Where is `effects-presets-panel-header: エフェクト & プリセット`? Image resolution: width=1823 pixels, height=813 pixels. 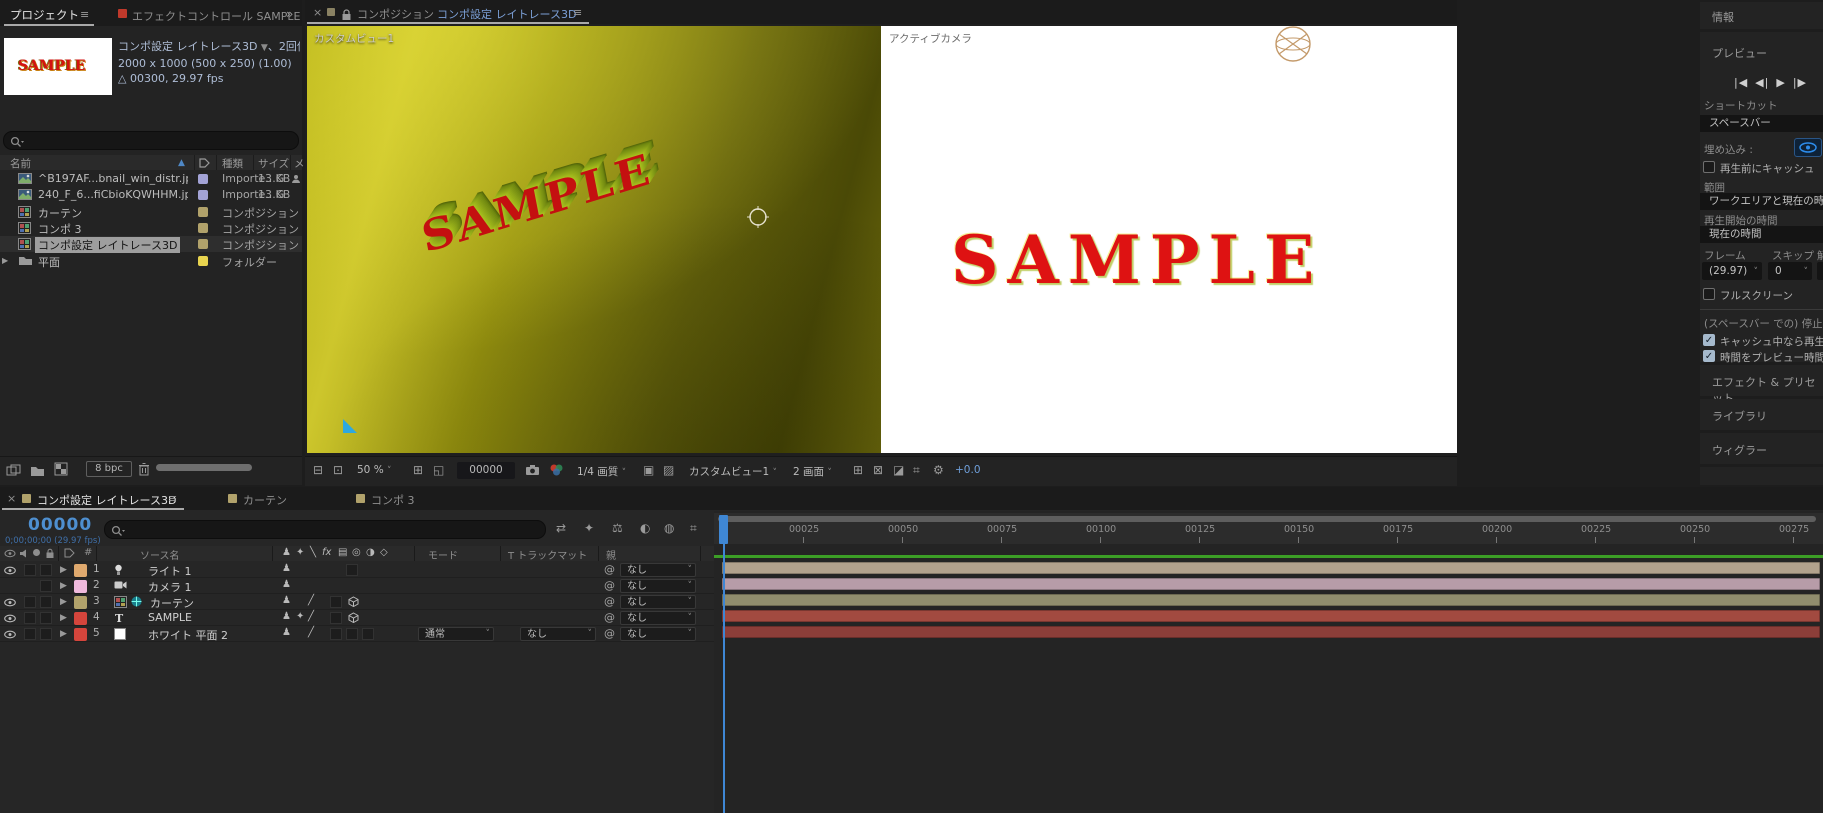
effects-presets-panel-header: エフェクト & プリセット is located at coordinates (1761, 385).